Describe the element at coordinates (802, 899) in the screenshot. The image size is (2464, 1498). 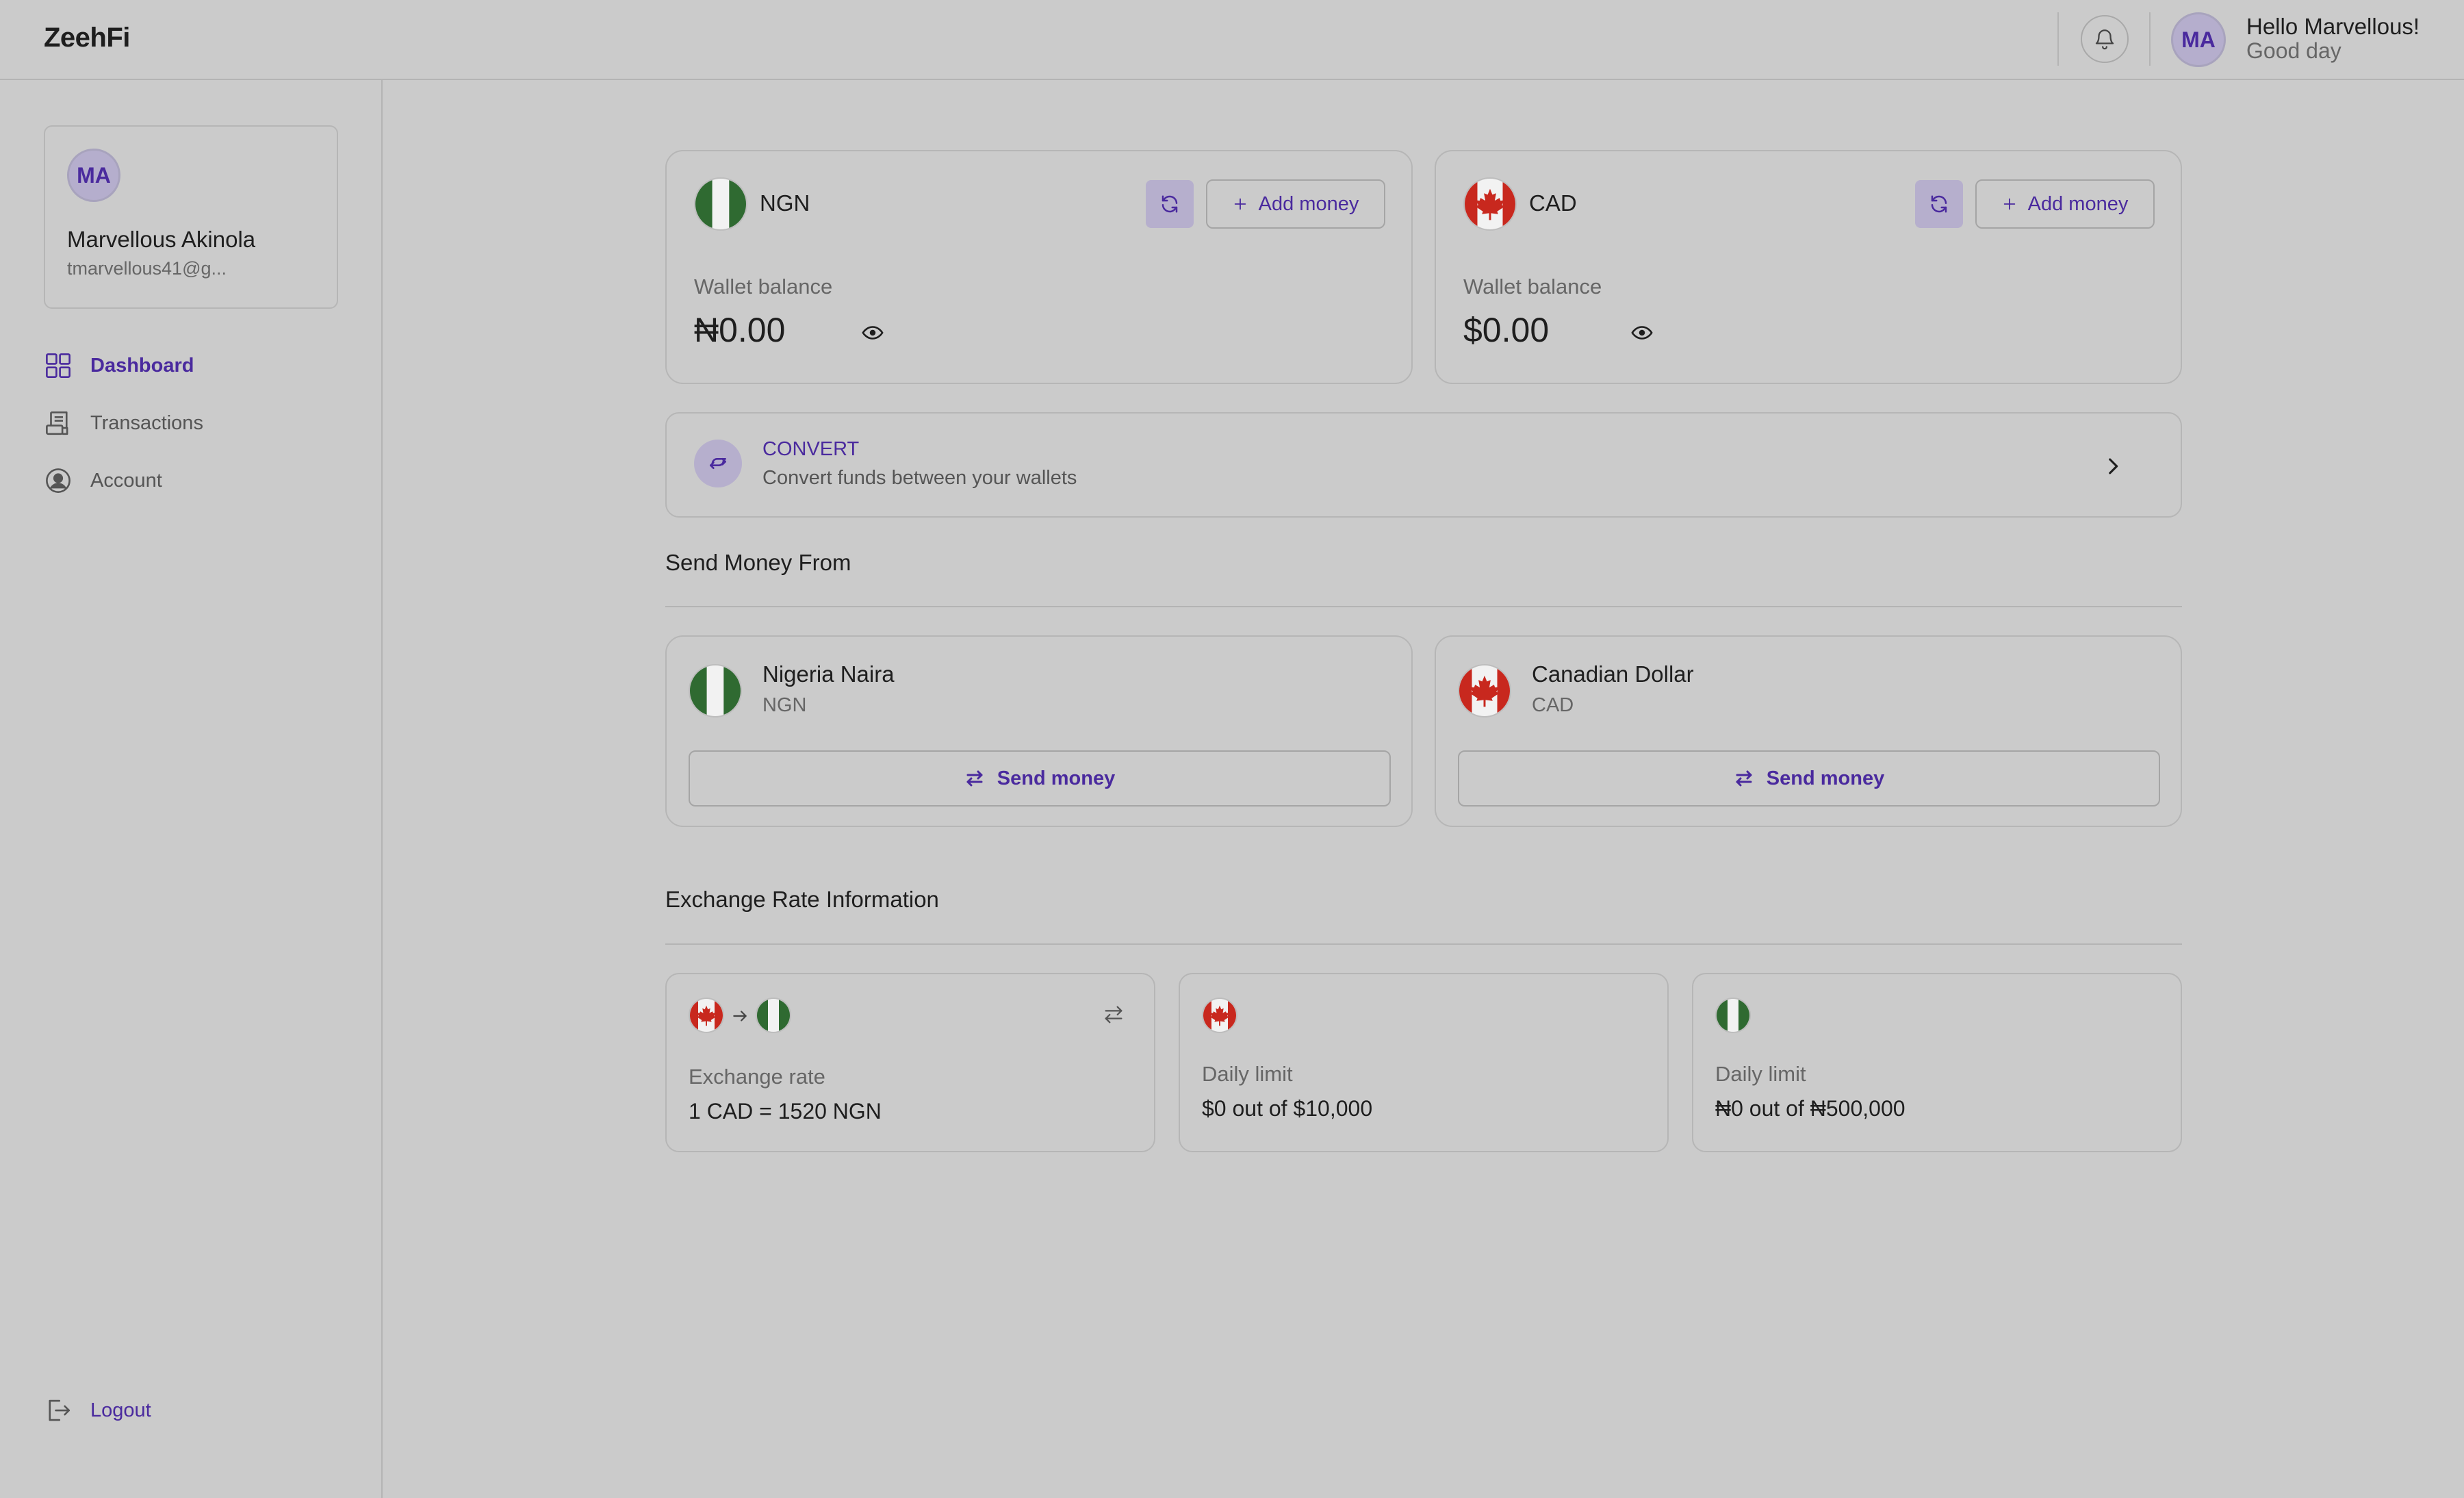
I see `exchange-section-title: Exchange Rate Information` at that location.